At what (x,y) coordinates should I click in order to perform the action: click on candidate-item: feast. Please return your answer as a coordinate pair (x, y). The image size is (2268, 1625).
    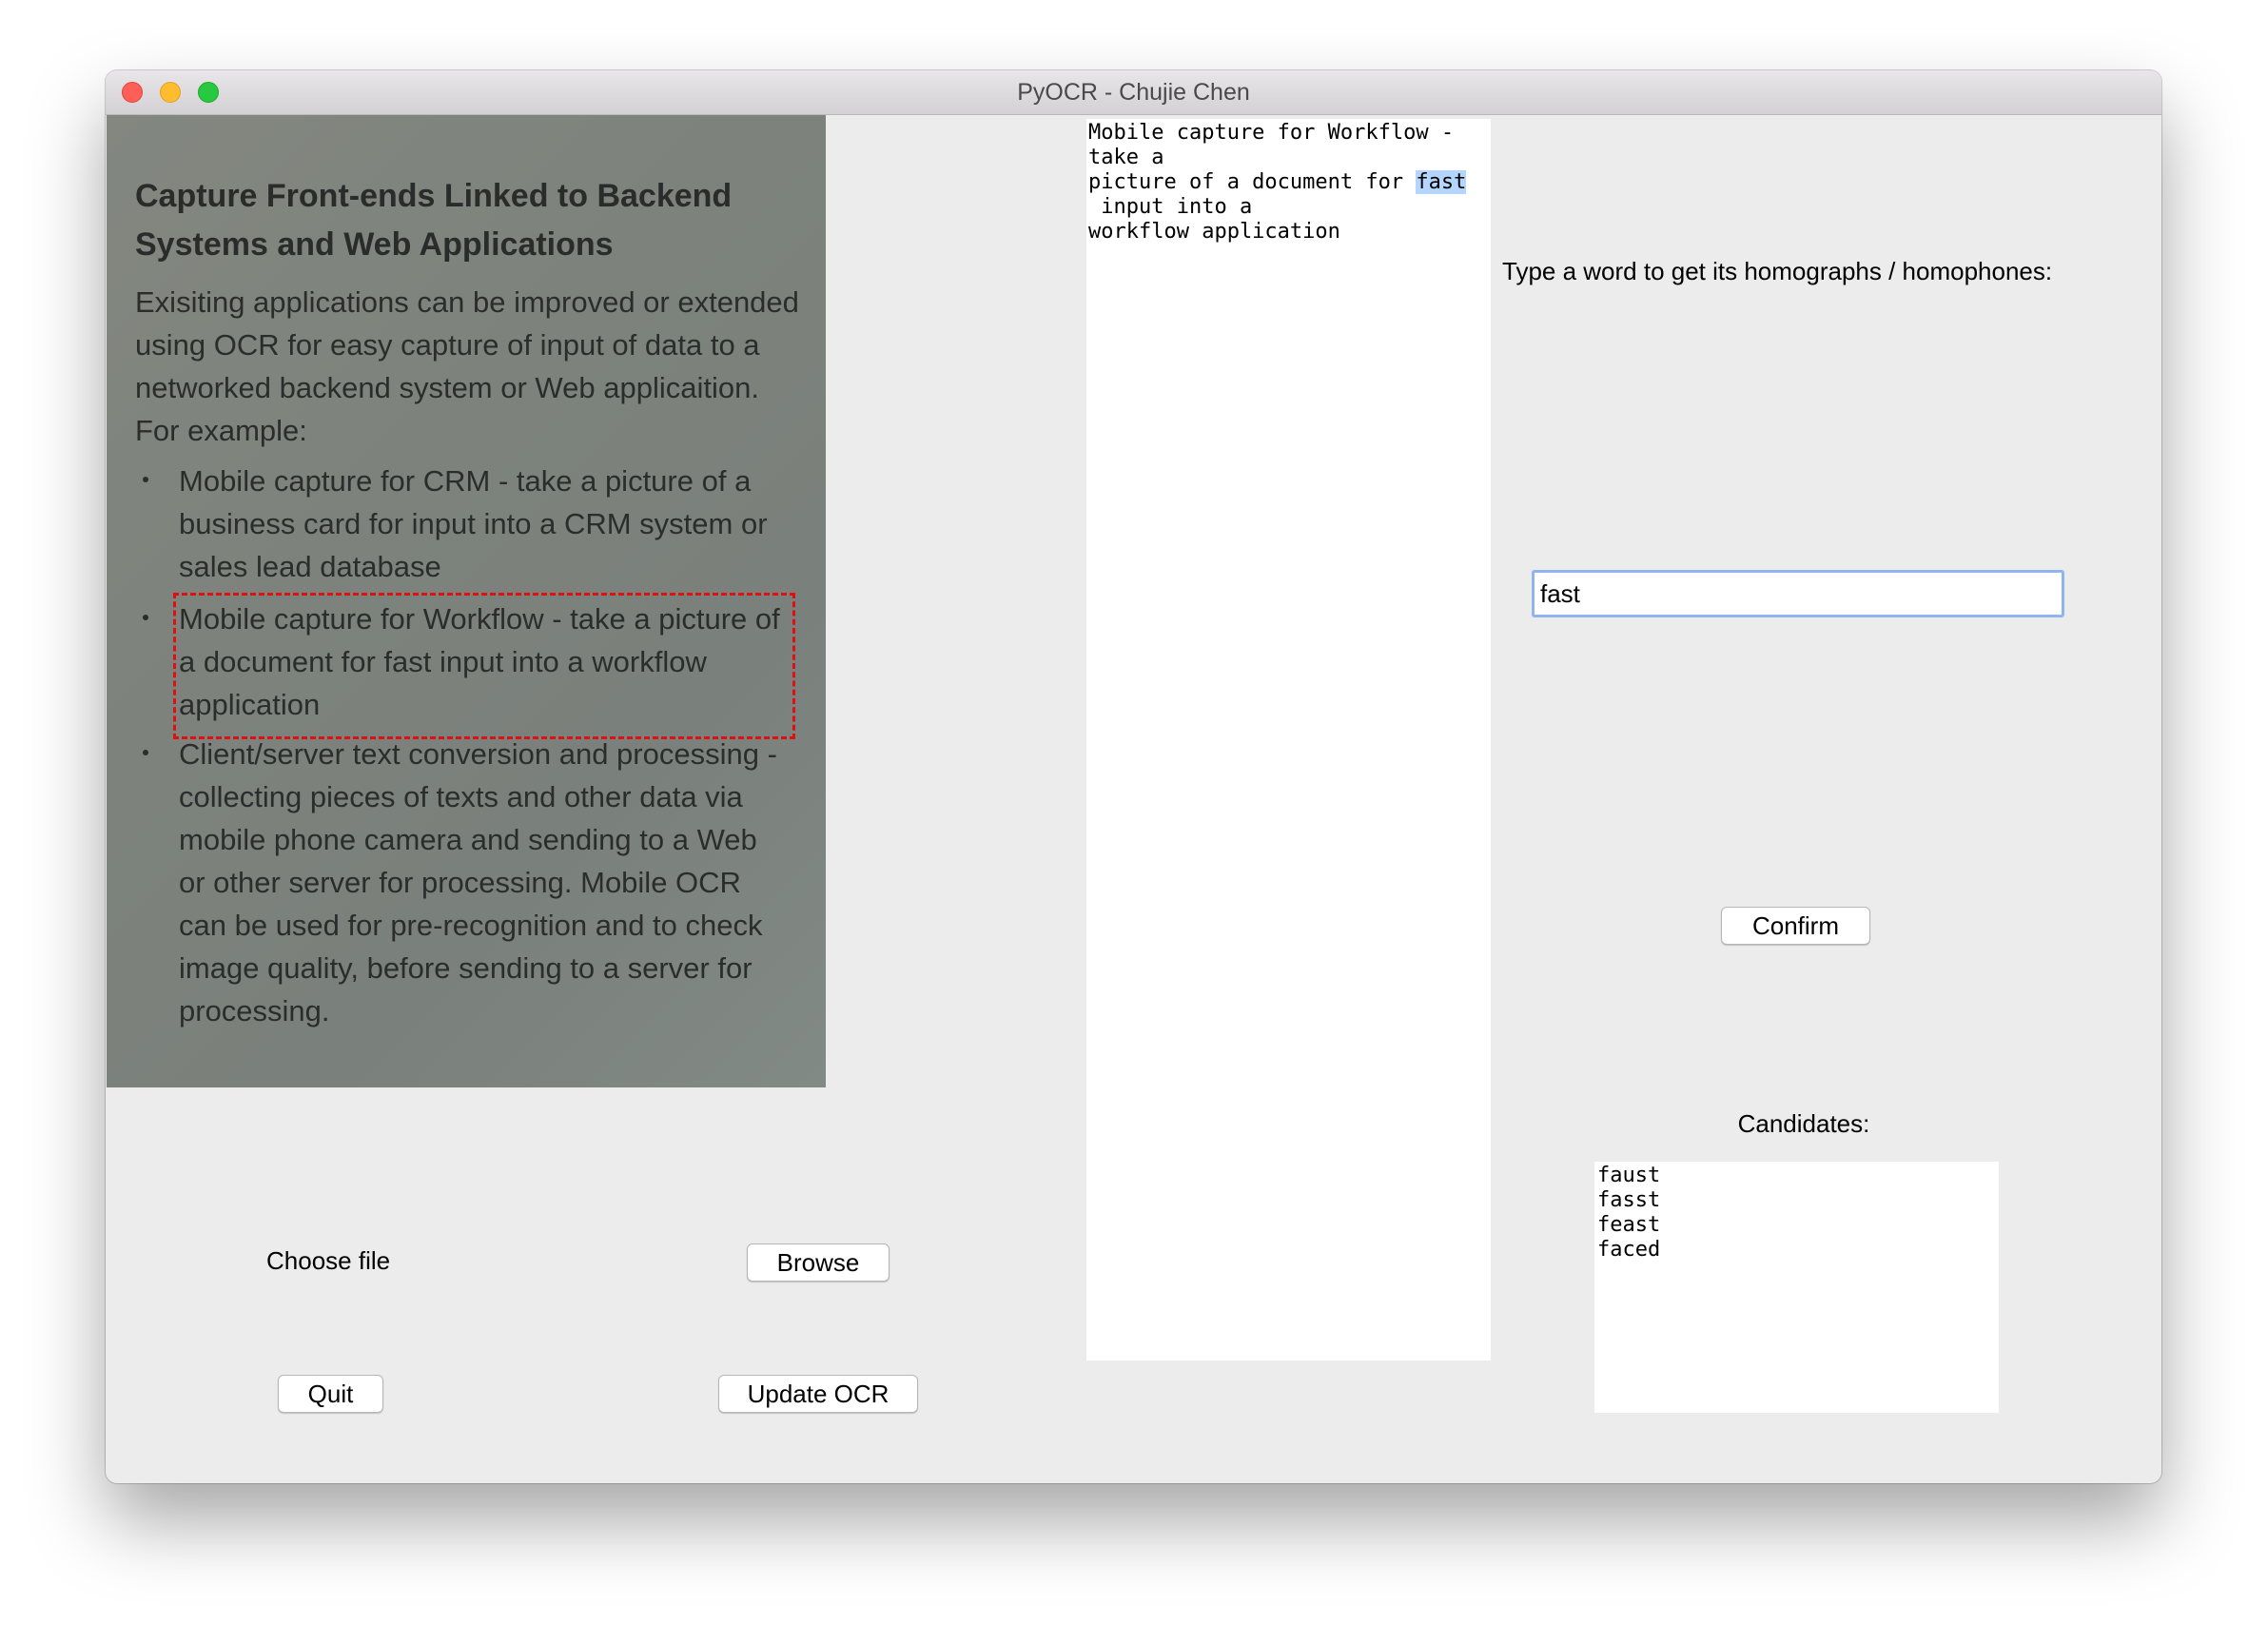
    Looking at the image, I should click on (1796, 1225).